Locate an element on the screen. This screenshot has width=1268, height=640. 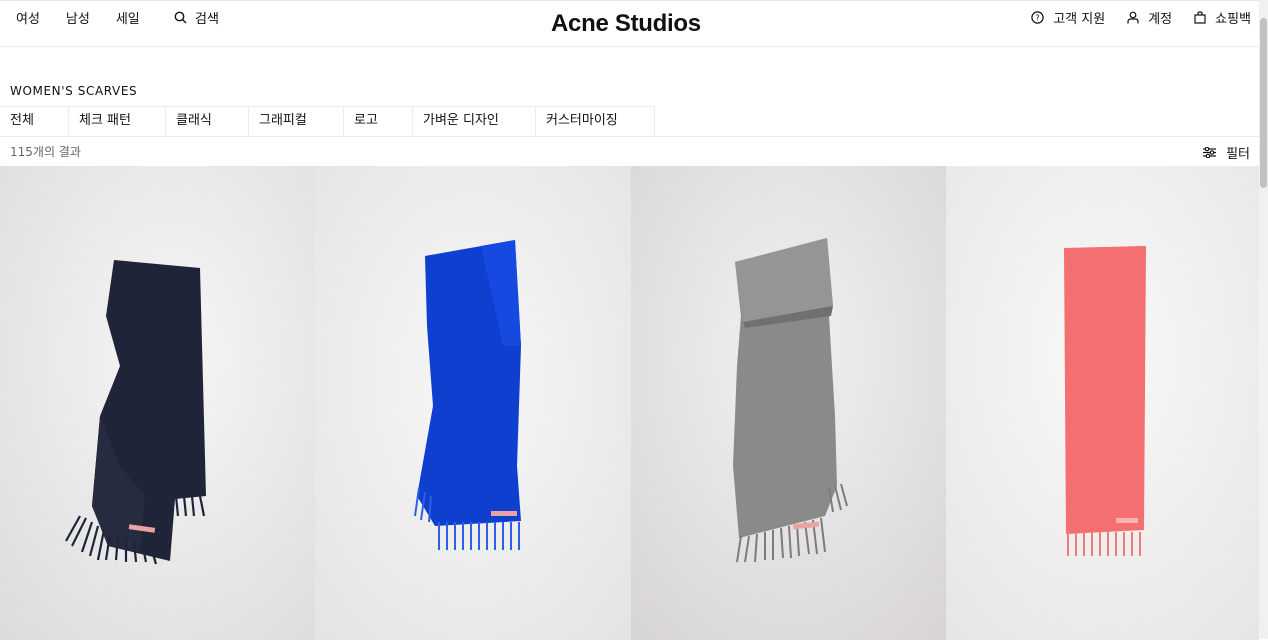
help-icon: ? is located at coordinates (1037, 17).